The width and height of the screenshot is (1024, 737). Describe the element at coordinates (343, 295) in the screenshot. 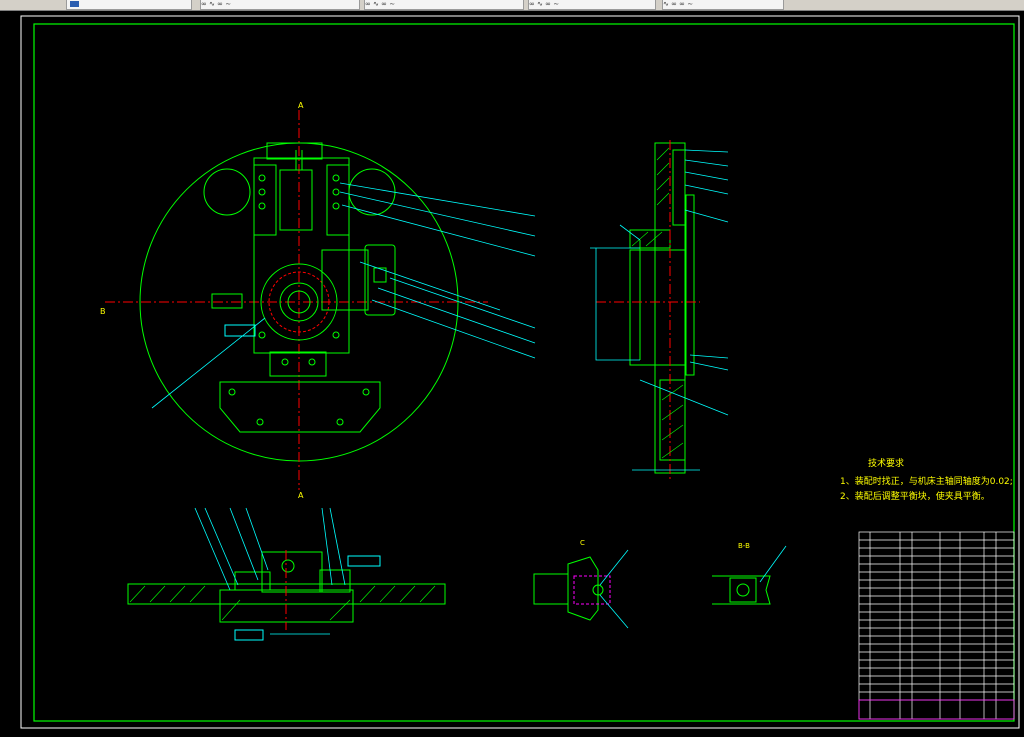

I see `main-view-leaders` at that location.